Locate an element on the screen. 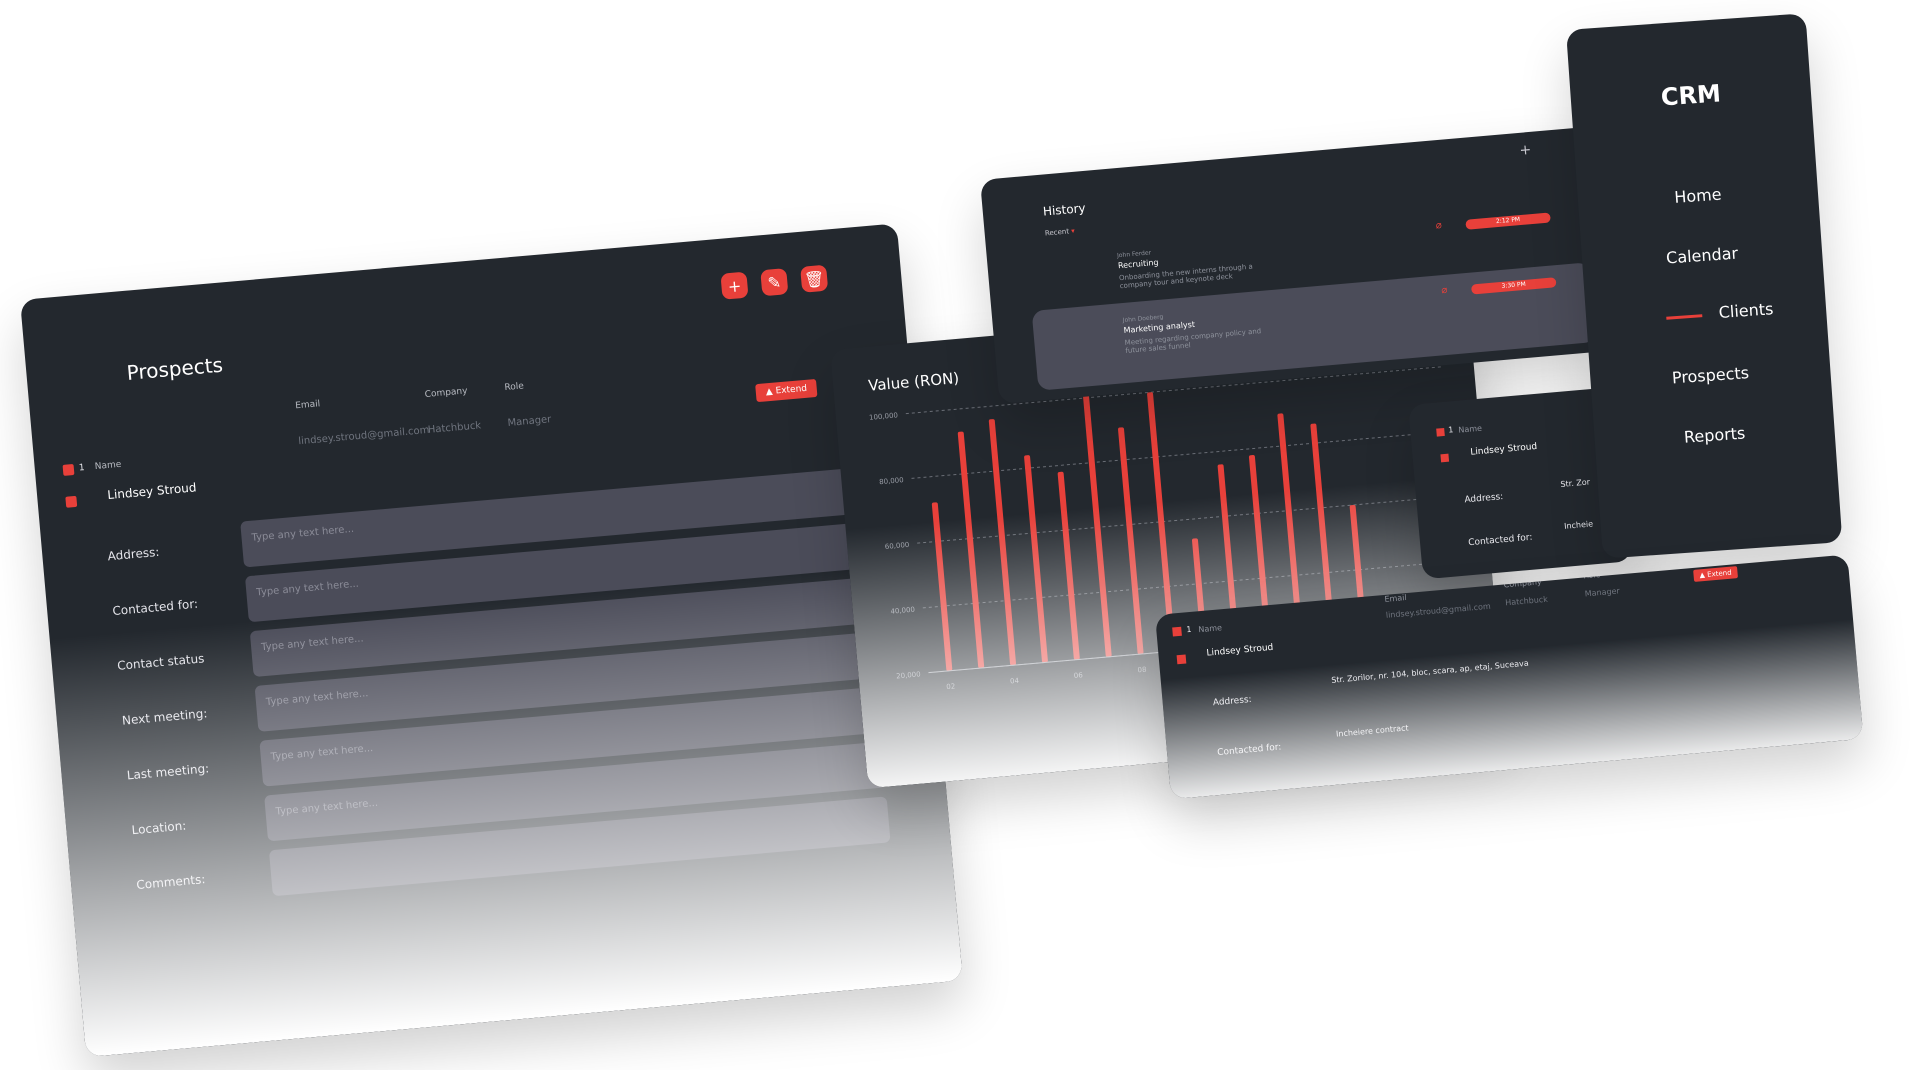 This screenshot has width=1920, height=1070. field-label: Comments: is located at coordinates (170, 882).